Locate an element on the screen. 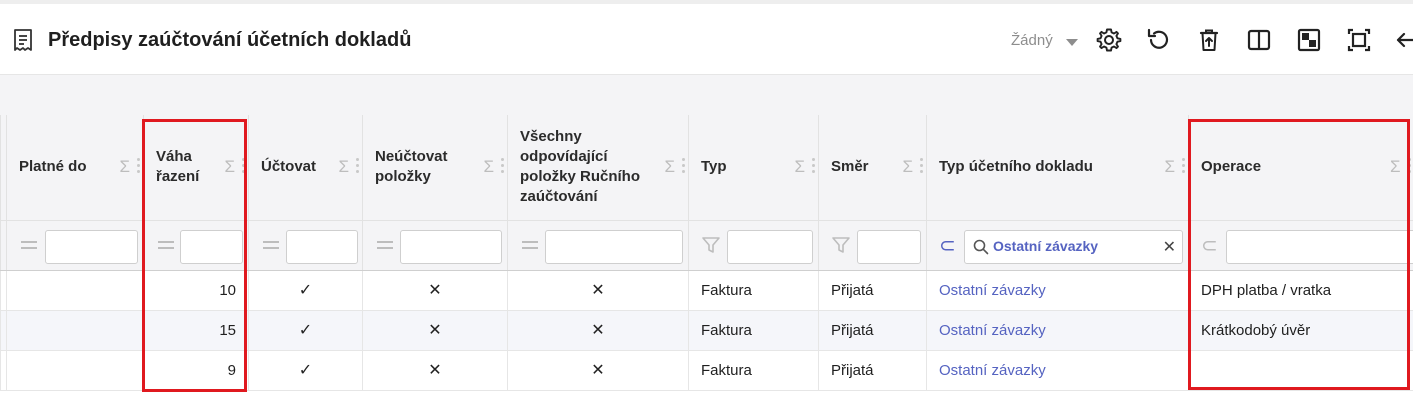 Image resolution: width=1413 pixels, height=394 pixels. filter-cell-vaha is located at coordinates (196, 245).